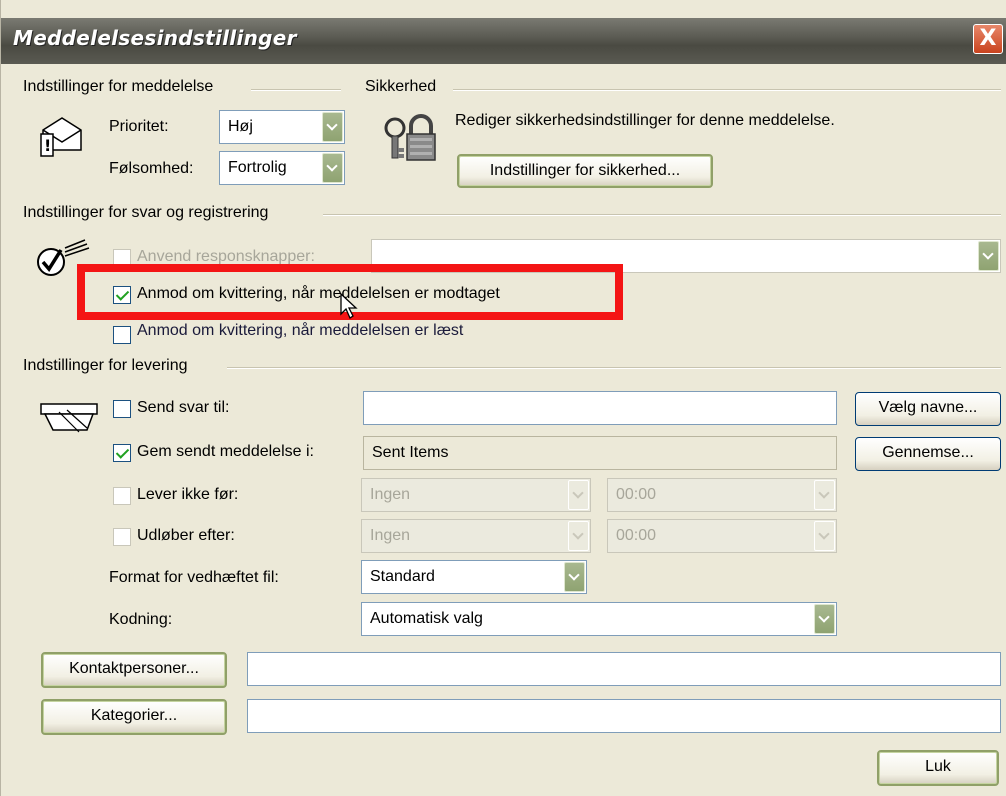  Describe the element at coordinates (122, 295) in the screenshot. I see `delivery-receipt-checkbox` at that location.